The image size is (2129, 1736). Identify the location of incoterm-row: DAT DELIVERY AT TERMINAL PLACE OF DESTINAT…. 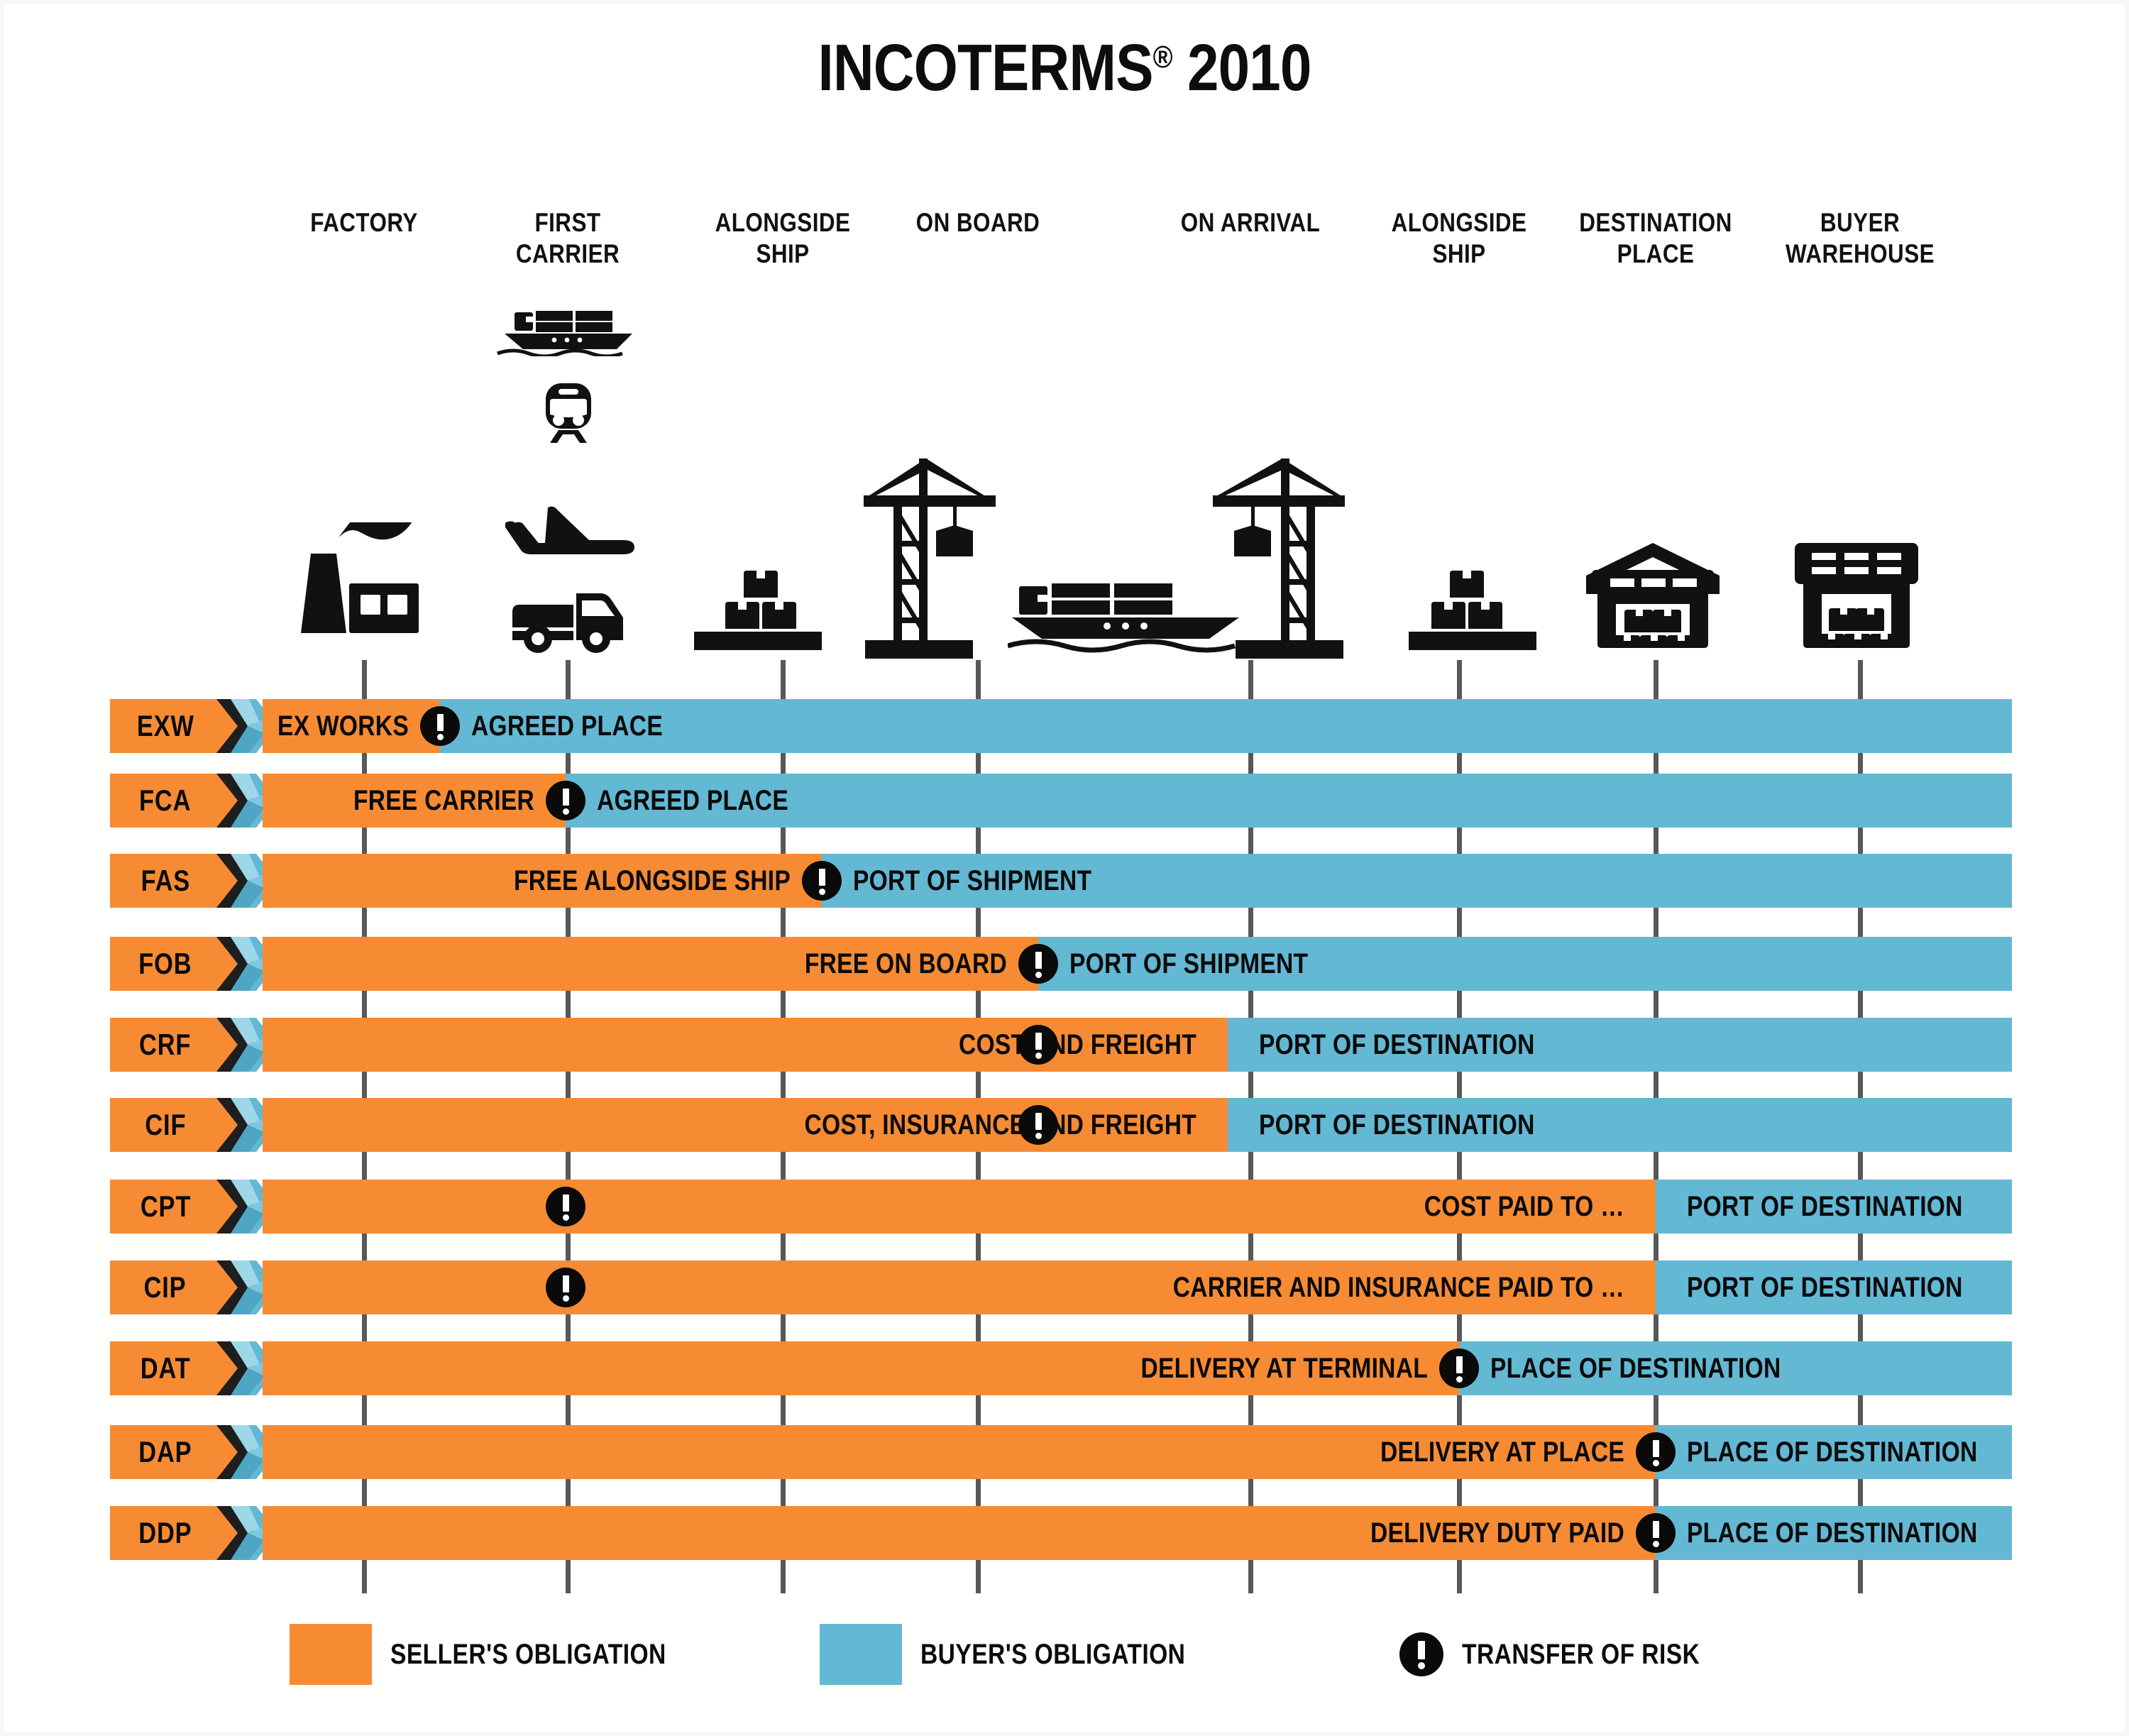
(1061, 1368).